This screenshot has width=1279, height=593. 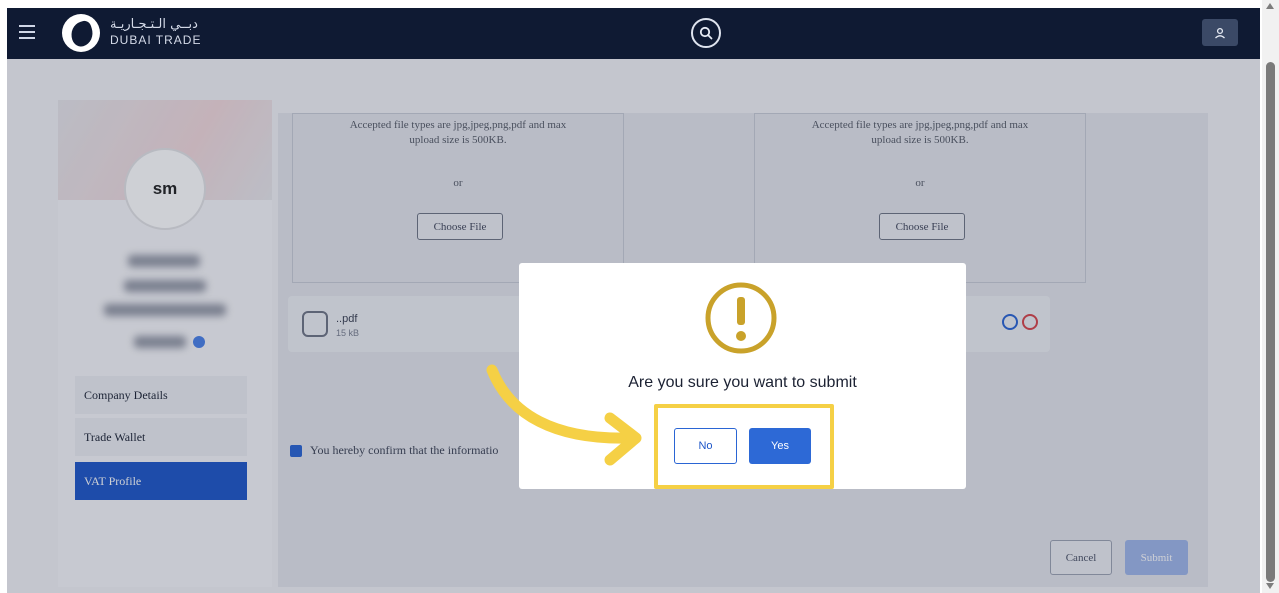 What do you see at coordinates (27, 32) in the screenshot?
I see `hamburger-icon` at bounding box center [27, 32].